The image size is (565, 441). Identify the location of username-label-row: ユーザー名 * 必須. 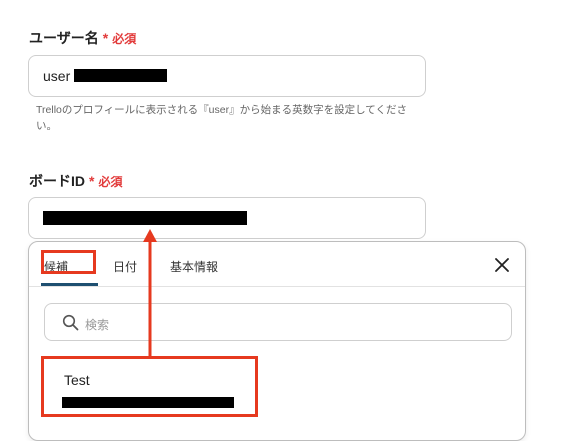
(82, 38).